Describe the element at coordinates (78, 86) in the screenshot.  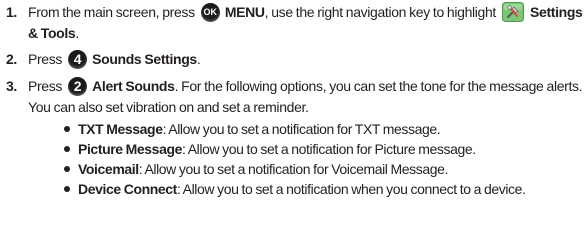
I see `key-2-icon: 2` at that location.